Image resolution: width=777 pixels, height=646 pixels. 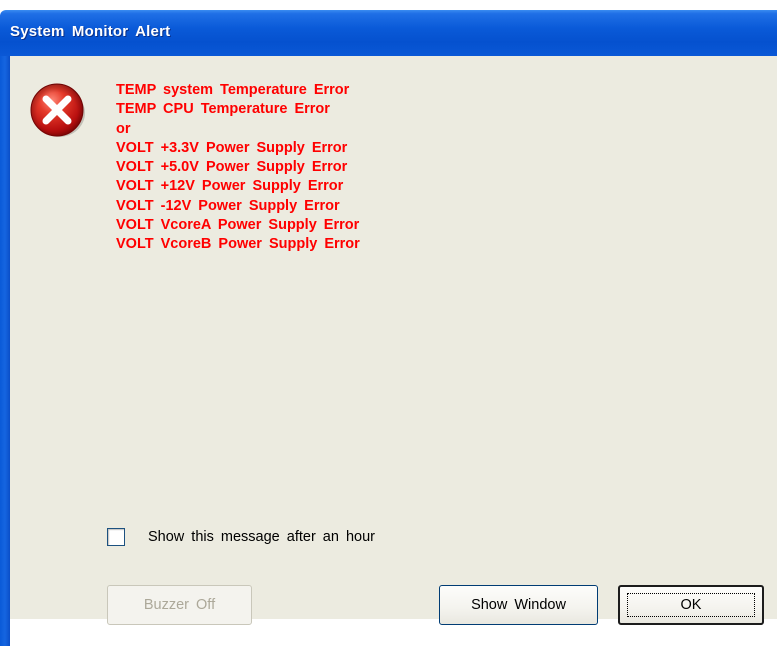 What do you see at coordinates (5, 351) in the screenshot?
I see `window-frame-left` at bounding box center [5, 351].